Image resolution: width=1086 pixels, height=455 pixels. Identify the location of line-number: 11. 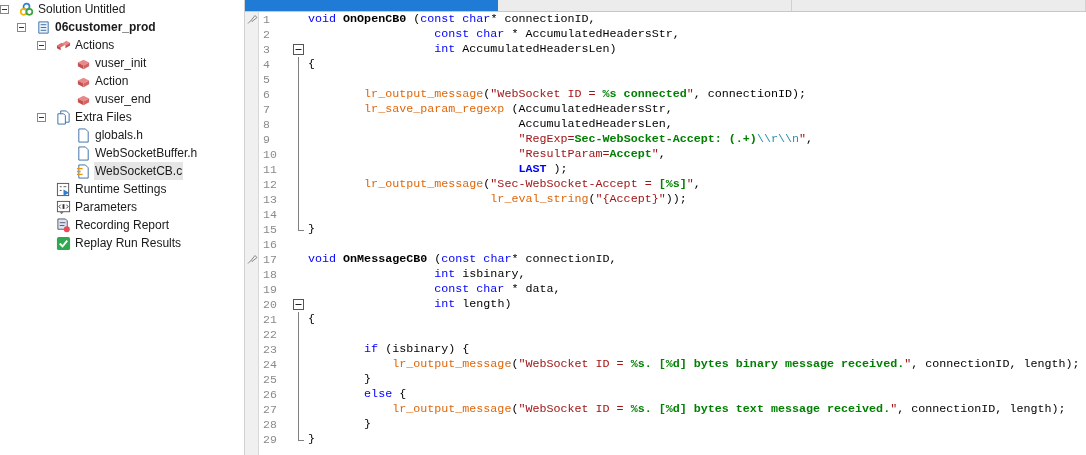
(270, 169).